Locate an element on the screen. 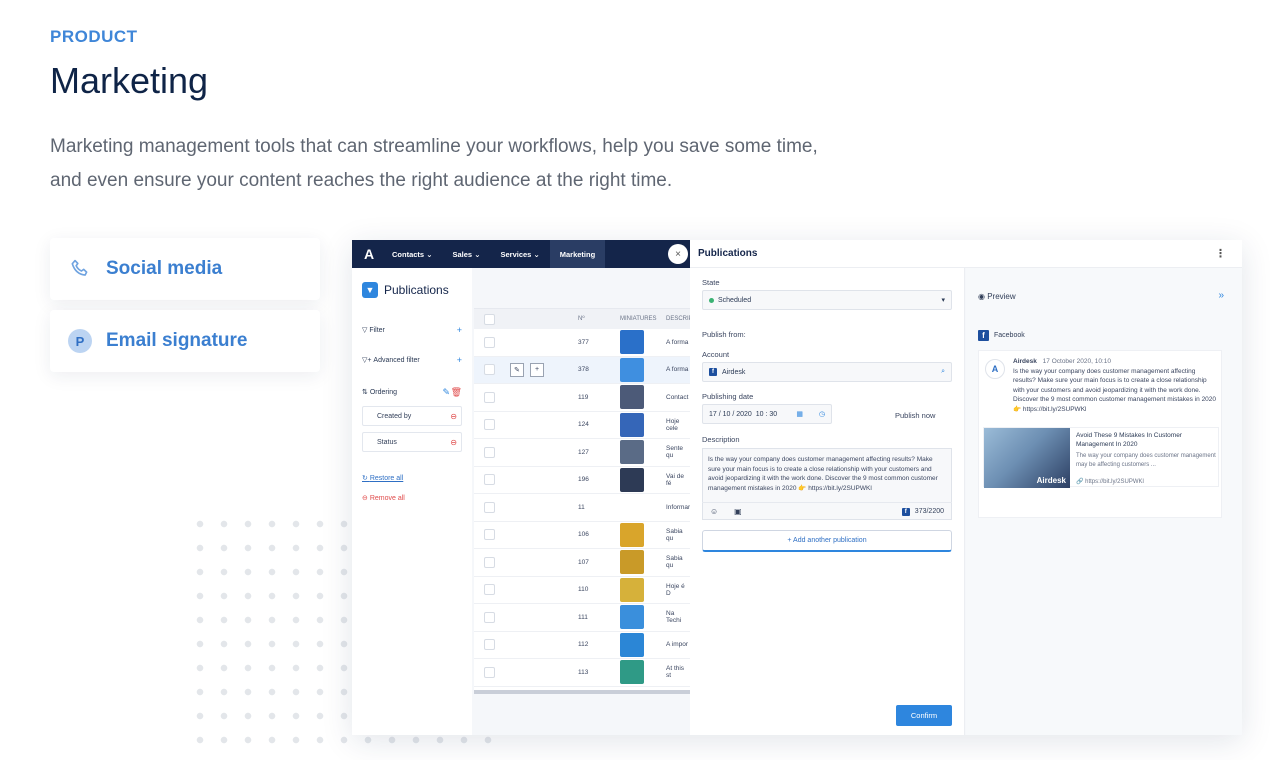 Image resolution: width=1270 pixels, height=760 pixels. more-options-icon: ⋮ is located at coordinates (1220, 253).